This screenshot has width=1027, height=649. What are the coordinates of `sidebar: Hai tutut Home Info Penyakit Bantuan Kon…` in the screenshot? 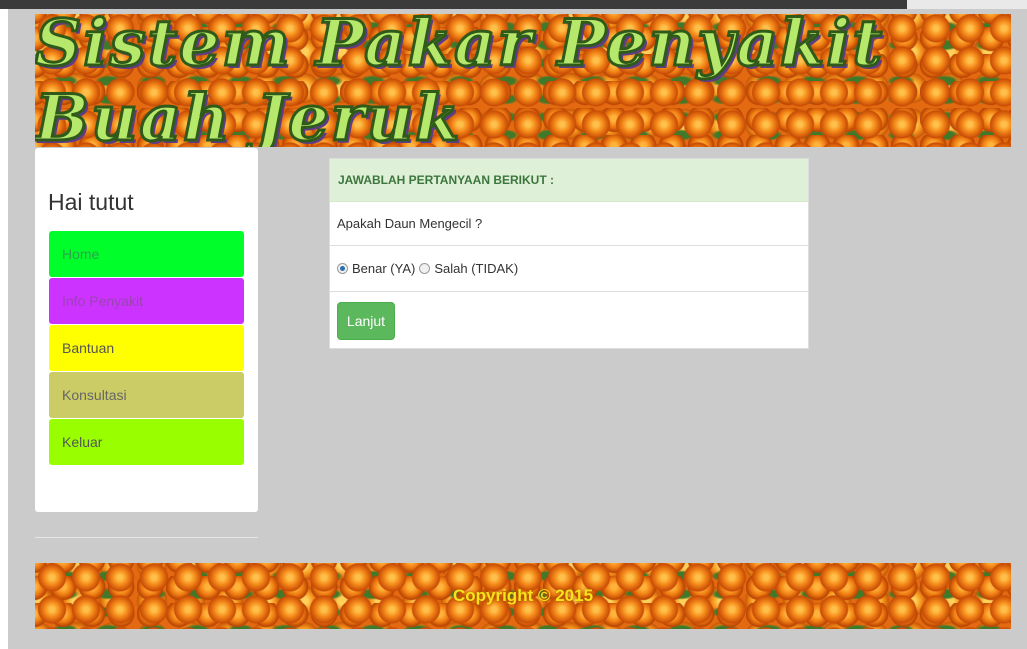 It's located at (146, 330).